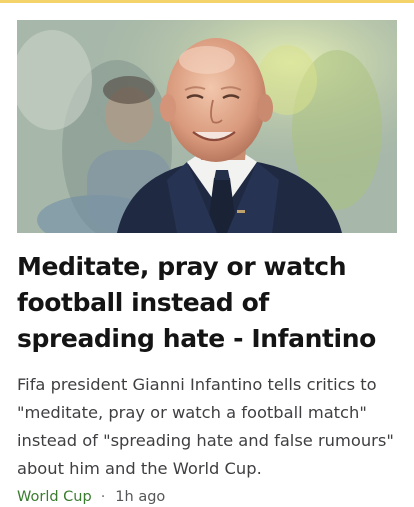  I want to click on topic-link: World Cup, so click(54, 497).